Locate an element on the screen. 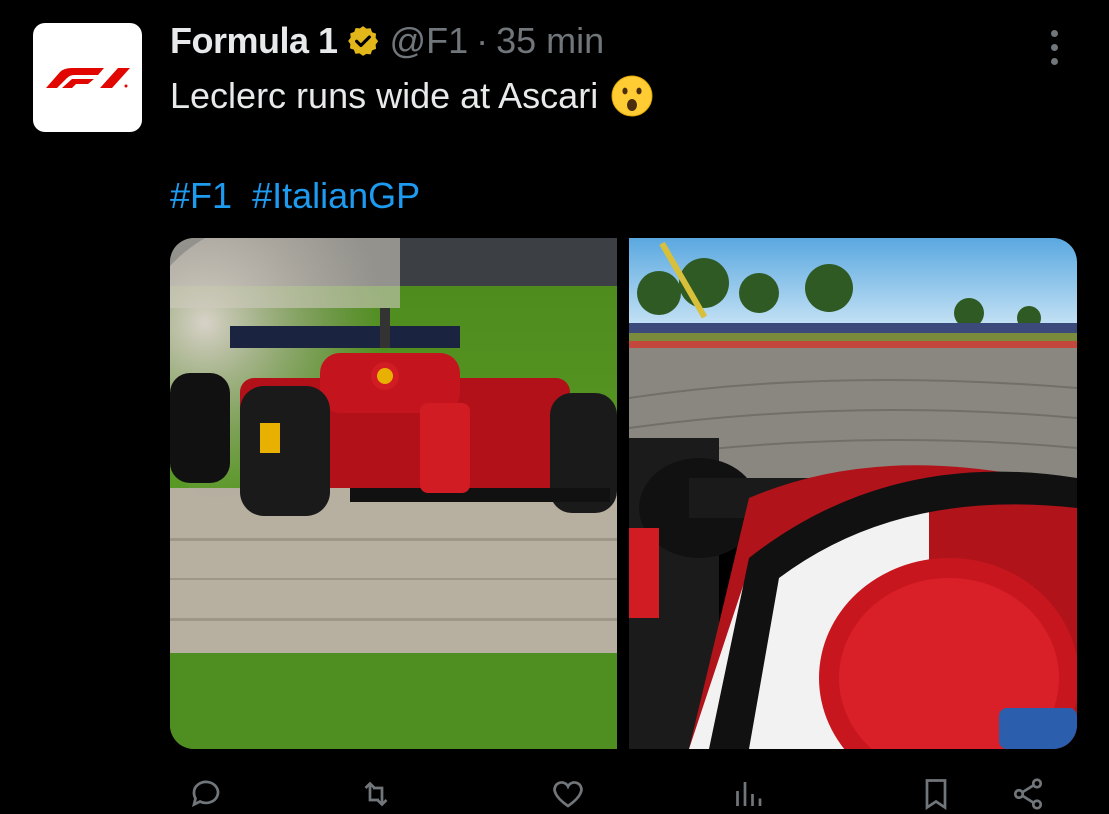 The image size is (1109, 814). f1-logo-icon is located at coordinates (87, 77).